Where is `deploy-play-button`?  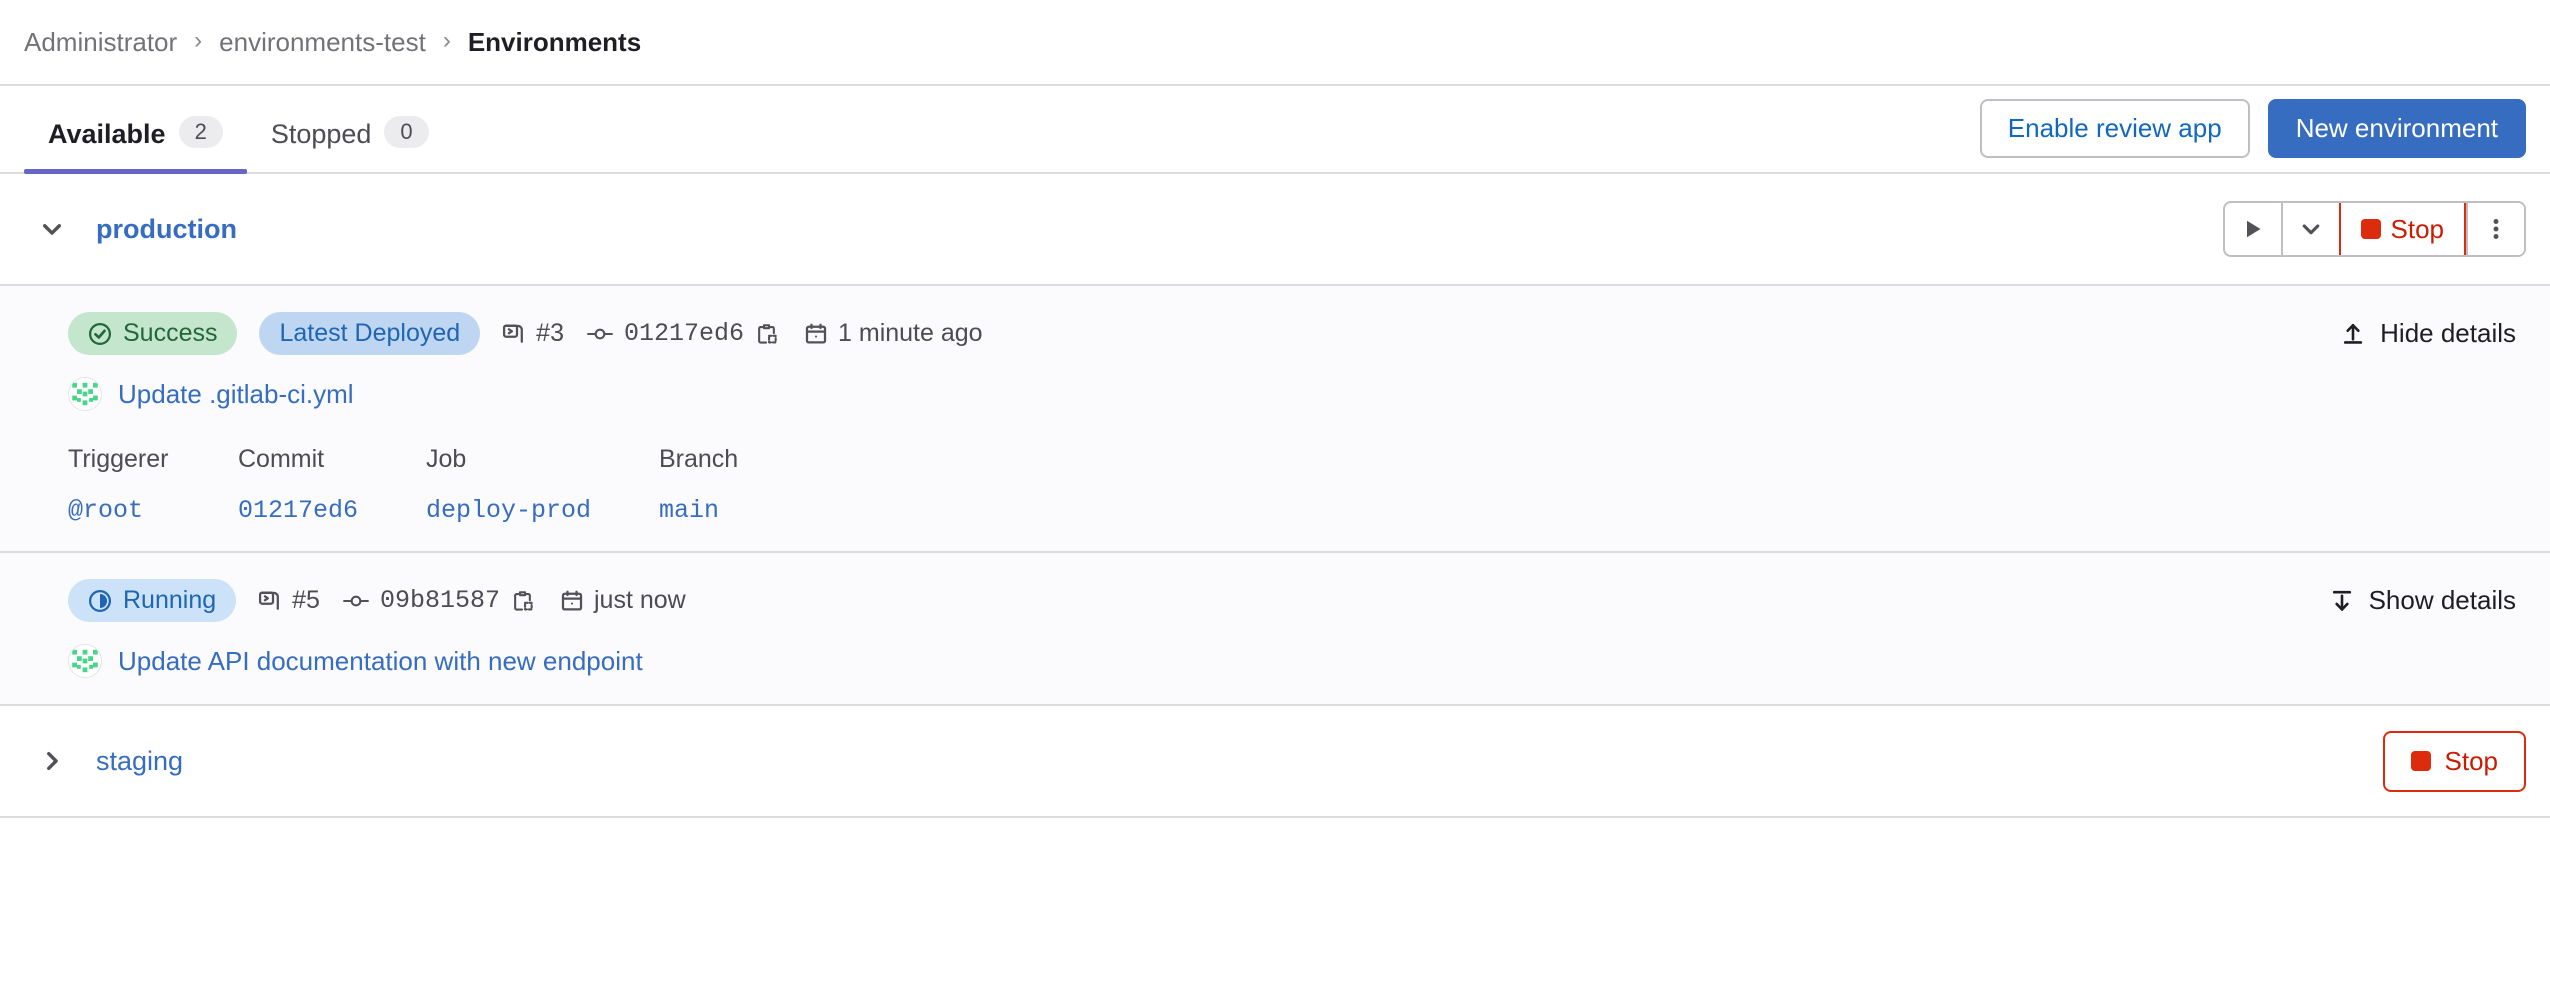
deploy-play-button is located at coordinates (2252, 229).